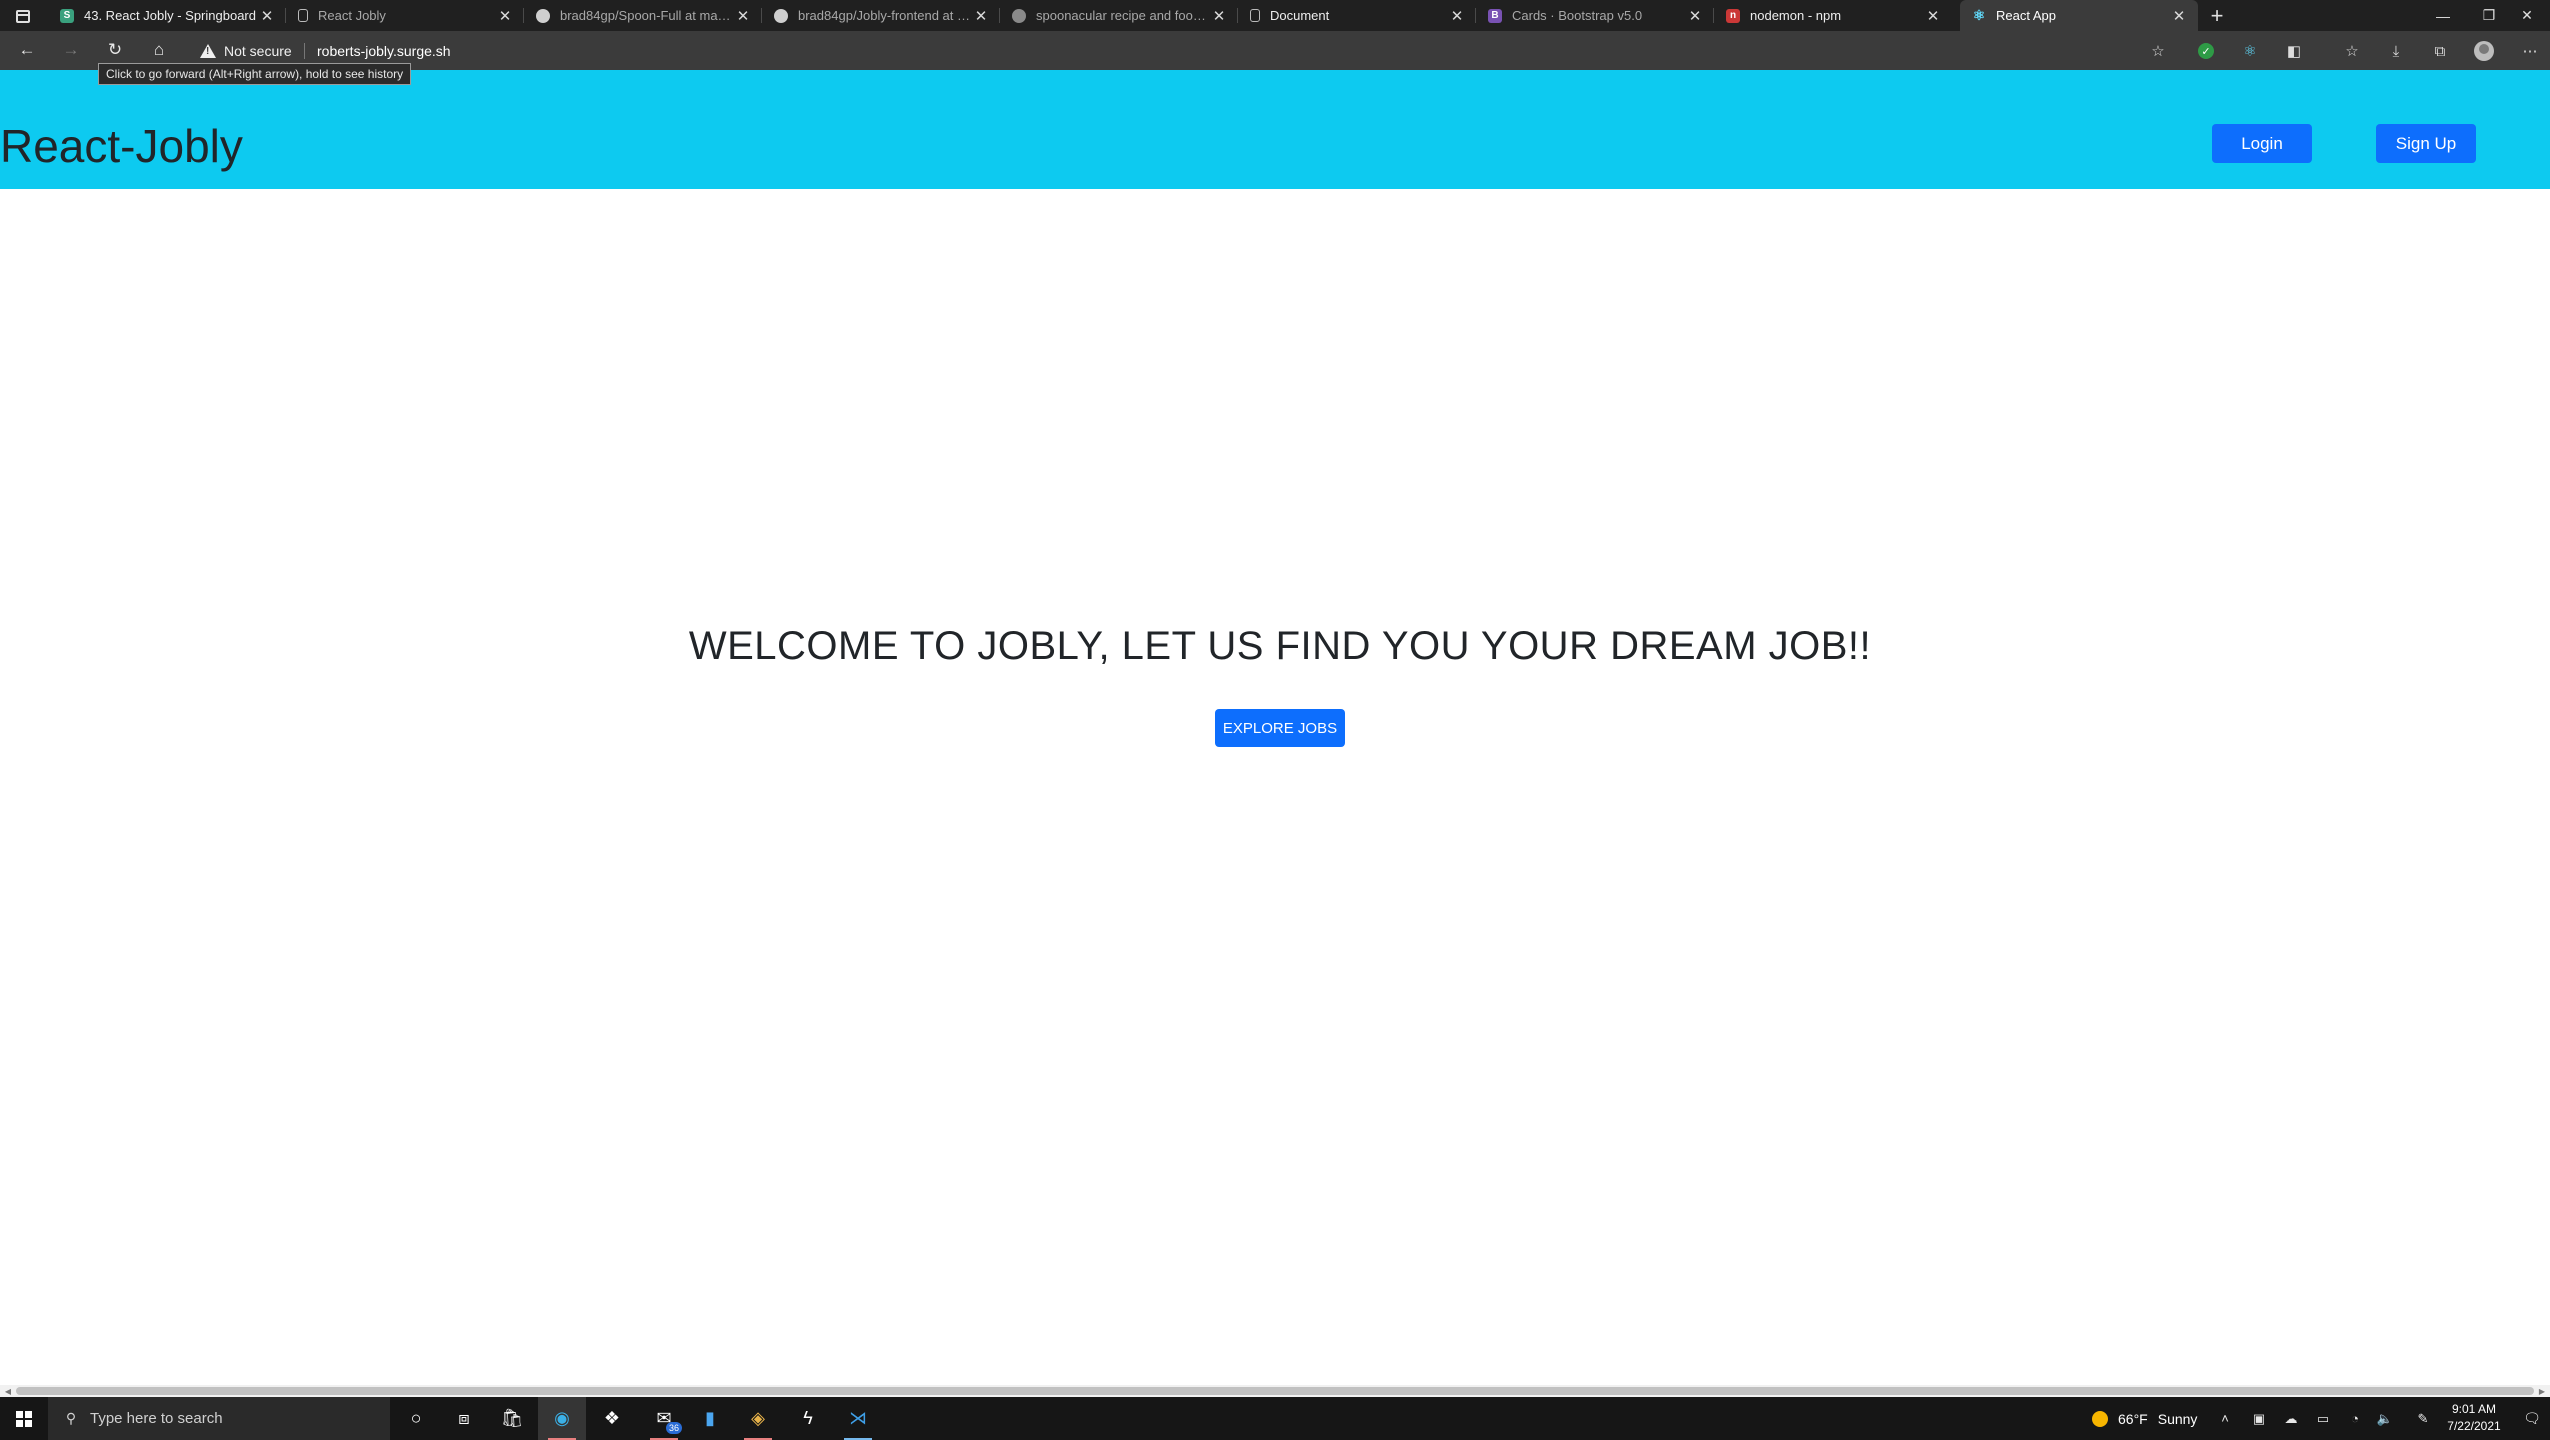 Image resolution: width=2550 pixels, height=1440 pixels. What do you see at coordinates (1357, 15) in the screenshot?
I see `tab-document: Document ✕` at bounding box center [1357, 15].